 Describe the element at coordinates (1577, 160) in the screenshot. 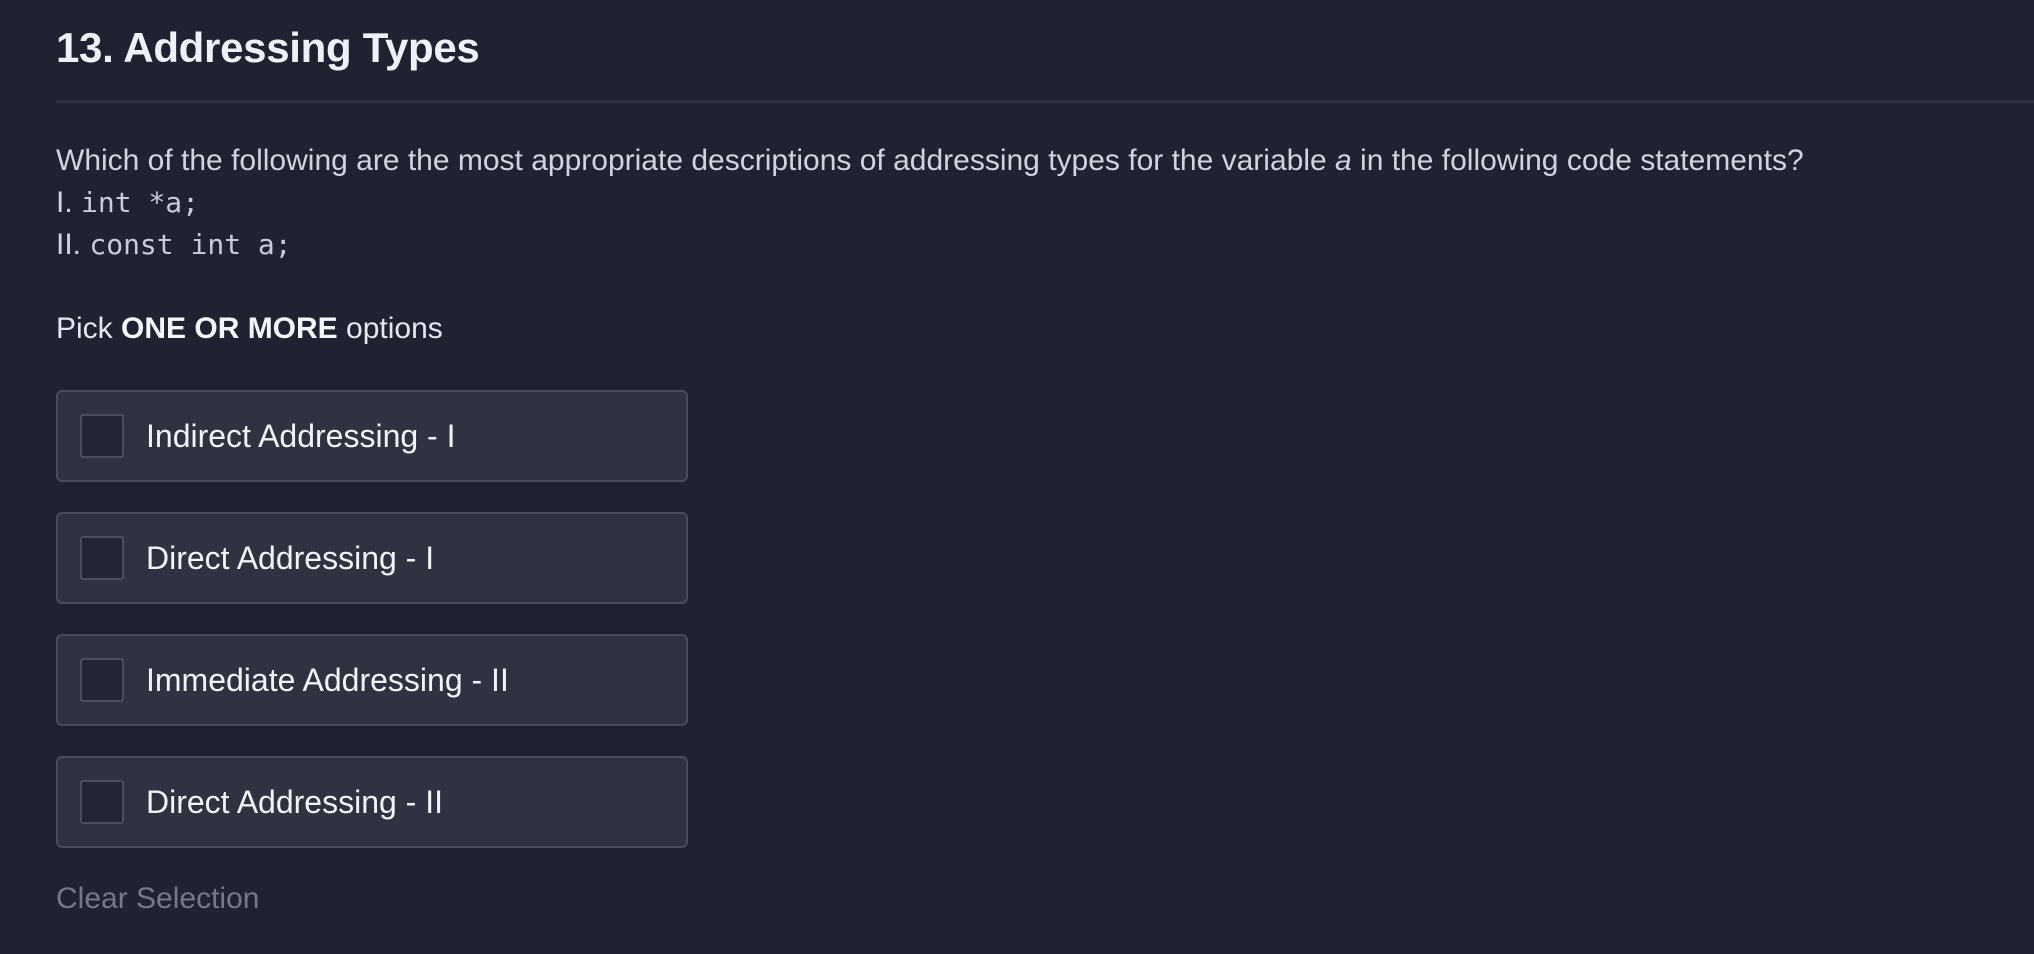

I see `question-prompt-end: in the following code statements?` at that location.